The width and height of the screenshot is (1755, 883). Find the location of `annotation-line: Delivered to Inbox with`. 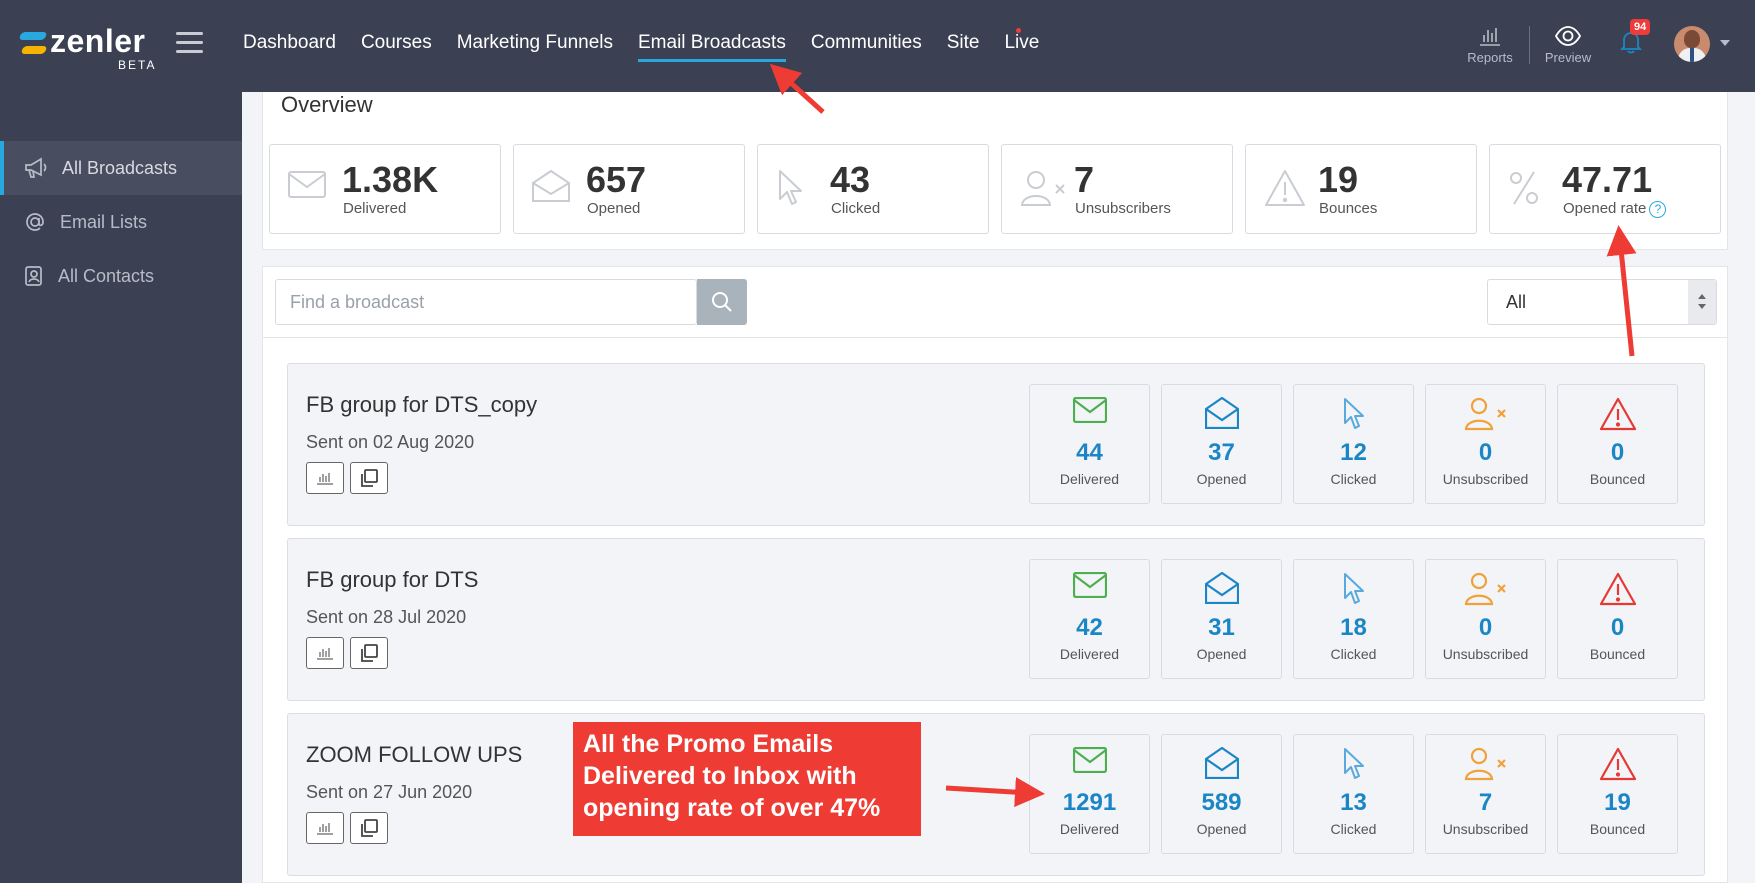

annotation-line: Delivered to Inbox with is located at coordinates (720, 776).